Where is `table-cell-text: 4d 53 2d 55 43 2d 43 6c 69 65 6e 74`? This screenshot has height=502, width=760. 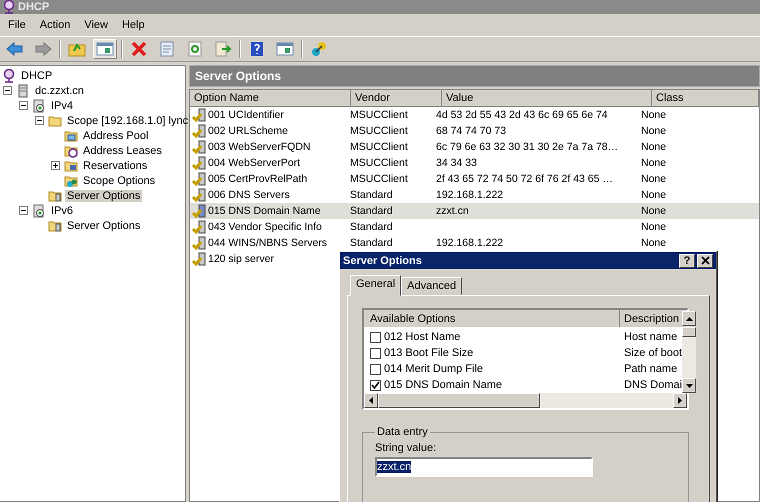
table-cell-text: 4d 53 2d 55 43 2d 43 6c 69 65 6e 74 is located at coordinates (522, 115).